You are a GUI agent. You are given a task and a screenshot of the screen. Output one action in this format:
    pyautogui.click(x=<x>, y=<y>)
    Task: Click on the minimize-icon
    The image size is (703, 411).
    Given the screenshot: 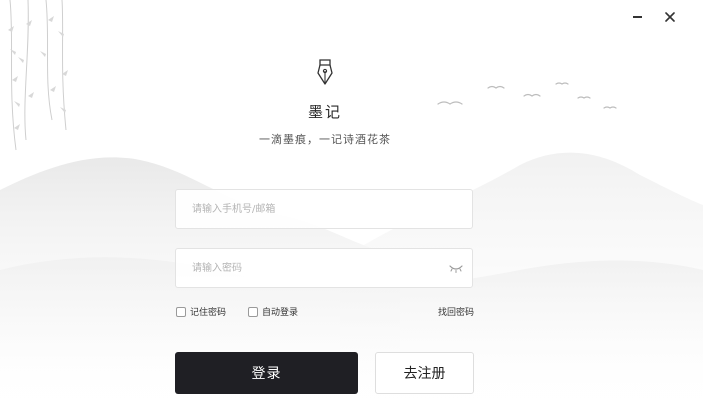 What is the action you would take?
    pyautogui.click(x=637, y=17)
    